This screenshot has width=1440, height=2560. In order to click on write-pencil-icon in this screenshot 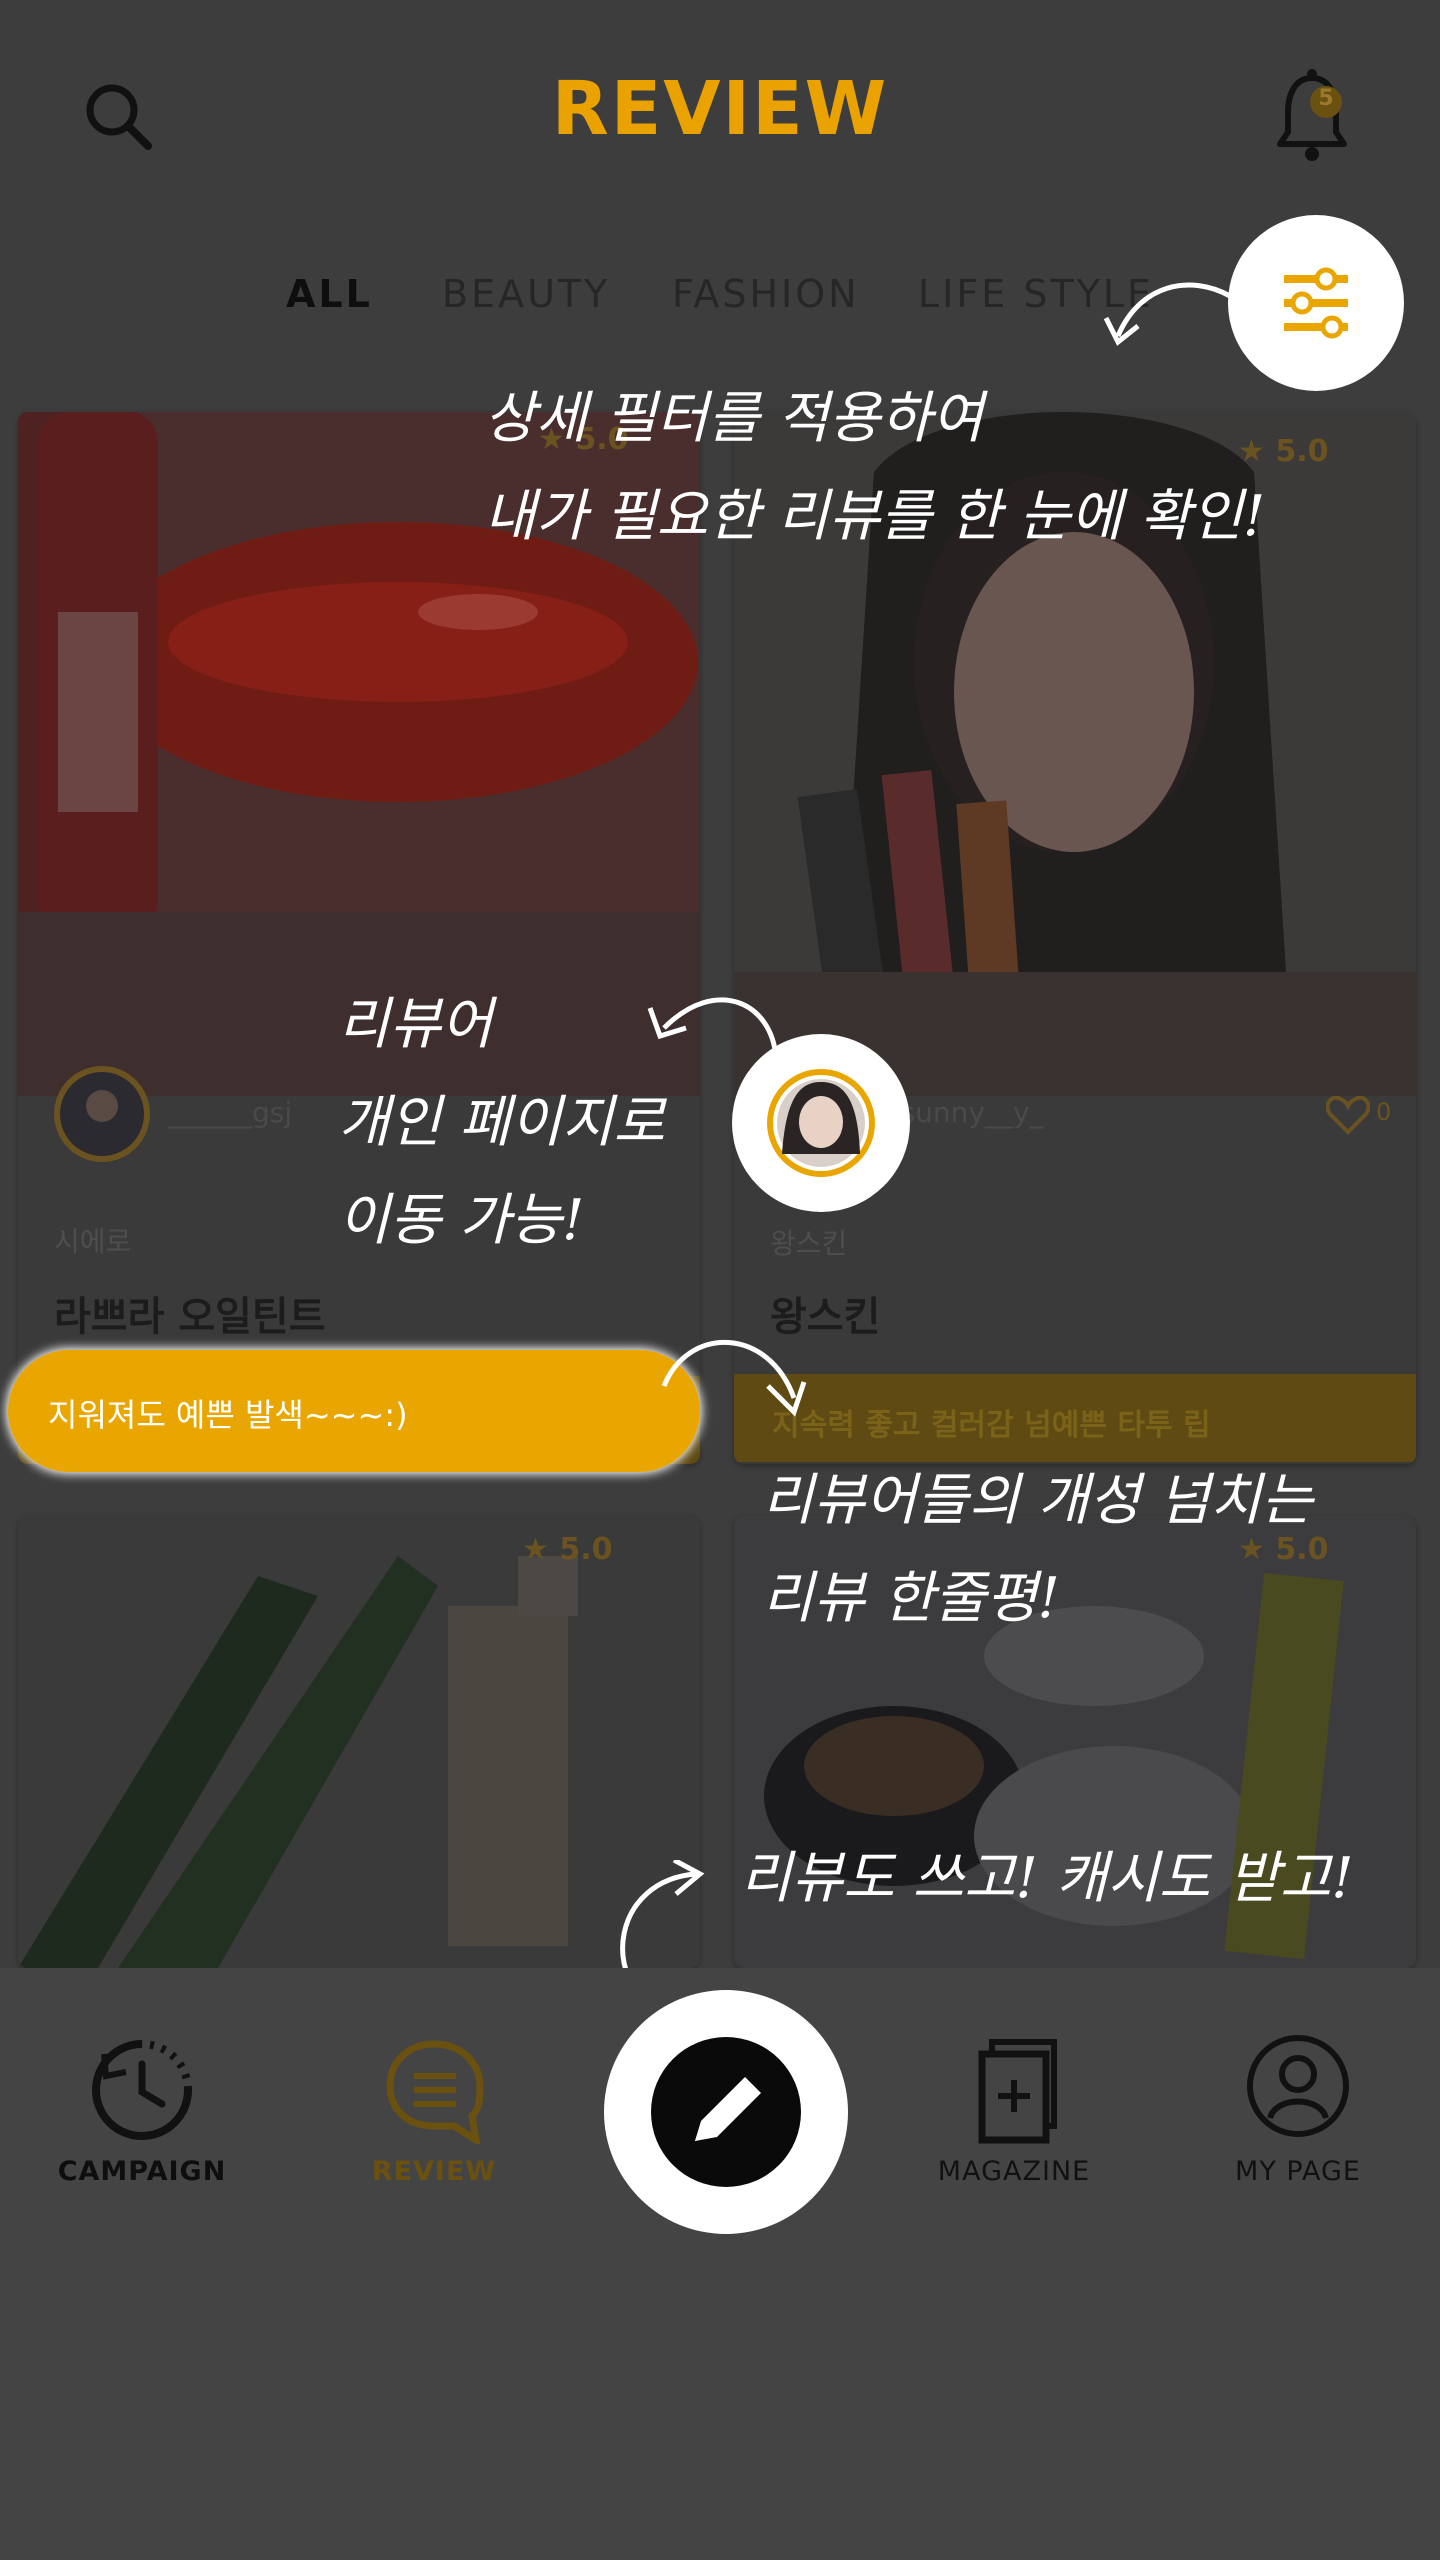, I will do `click(728, 2109)`.